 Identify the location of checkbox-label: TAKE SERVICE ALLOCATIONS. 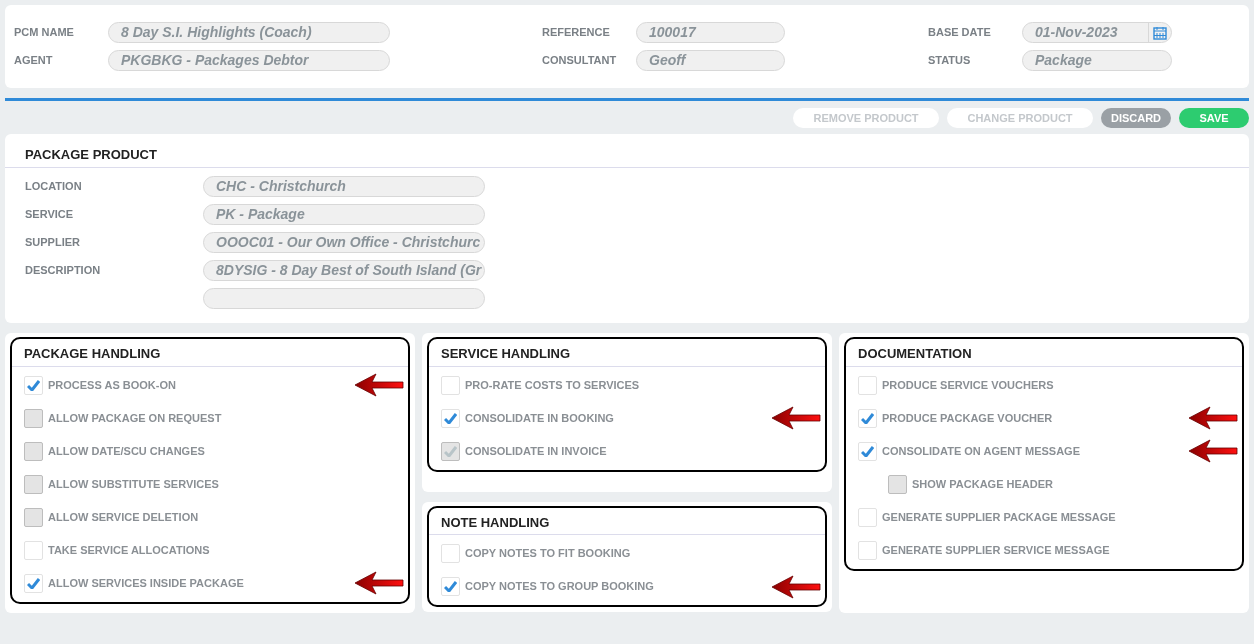
(129, 550).